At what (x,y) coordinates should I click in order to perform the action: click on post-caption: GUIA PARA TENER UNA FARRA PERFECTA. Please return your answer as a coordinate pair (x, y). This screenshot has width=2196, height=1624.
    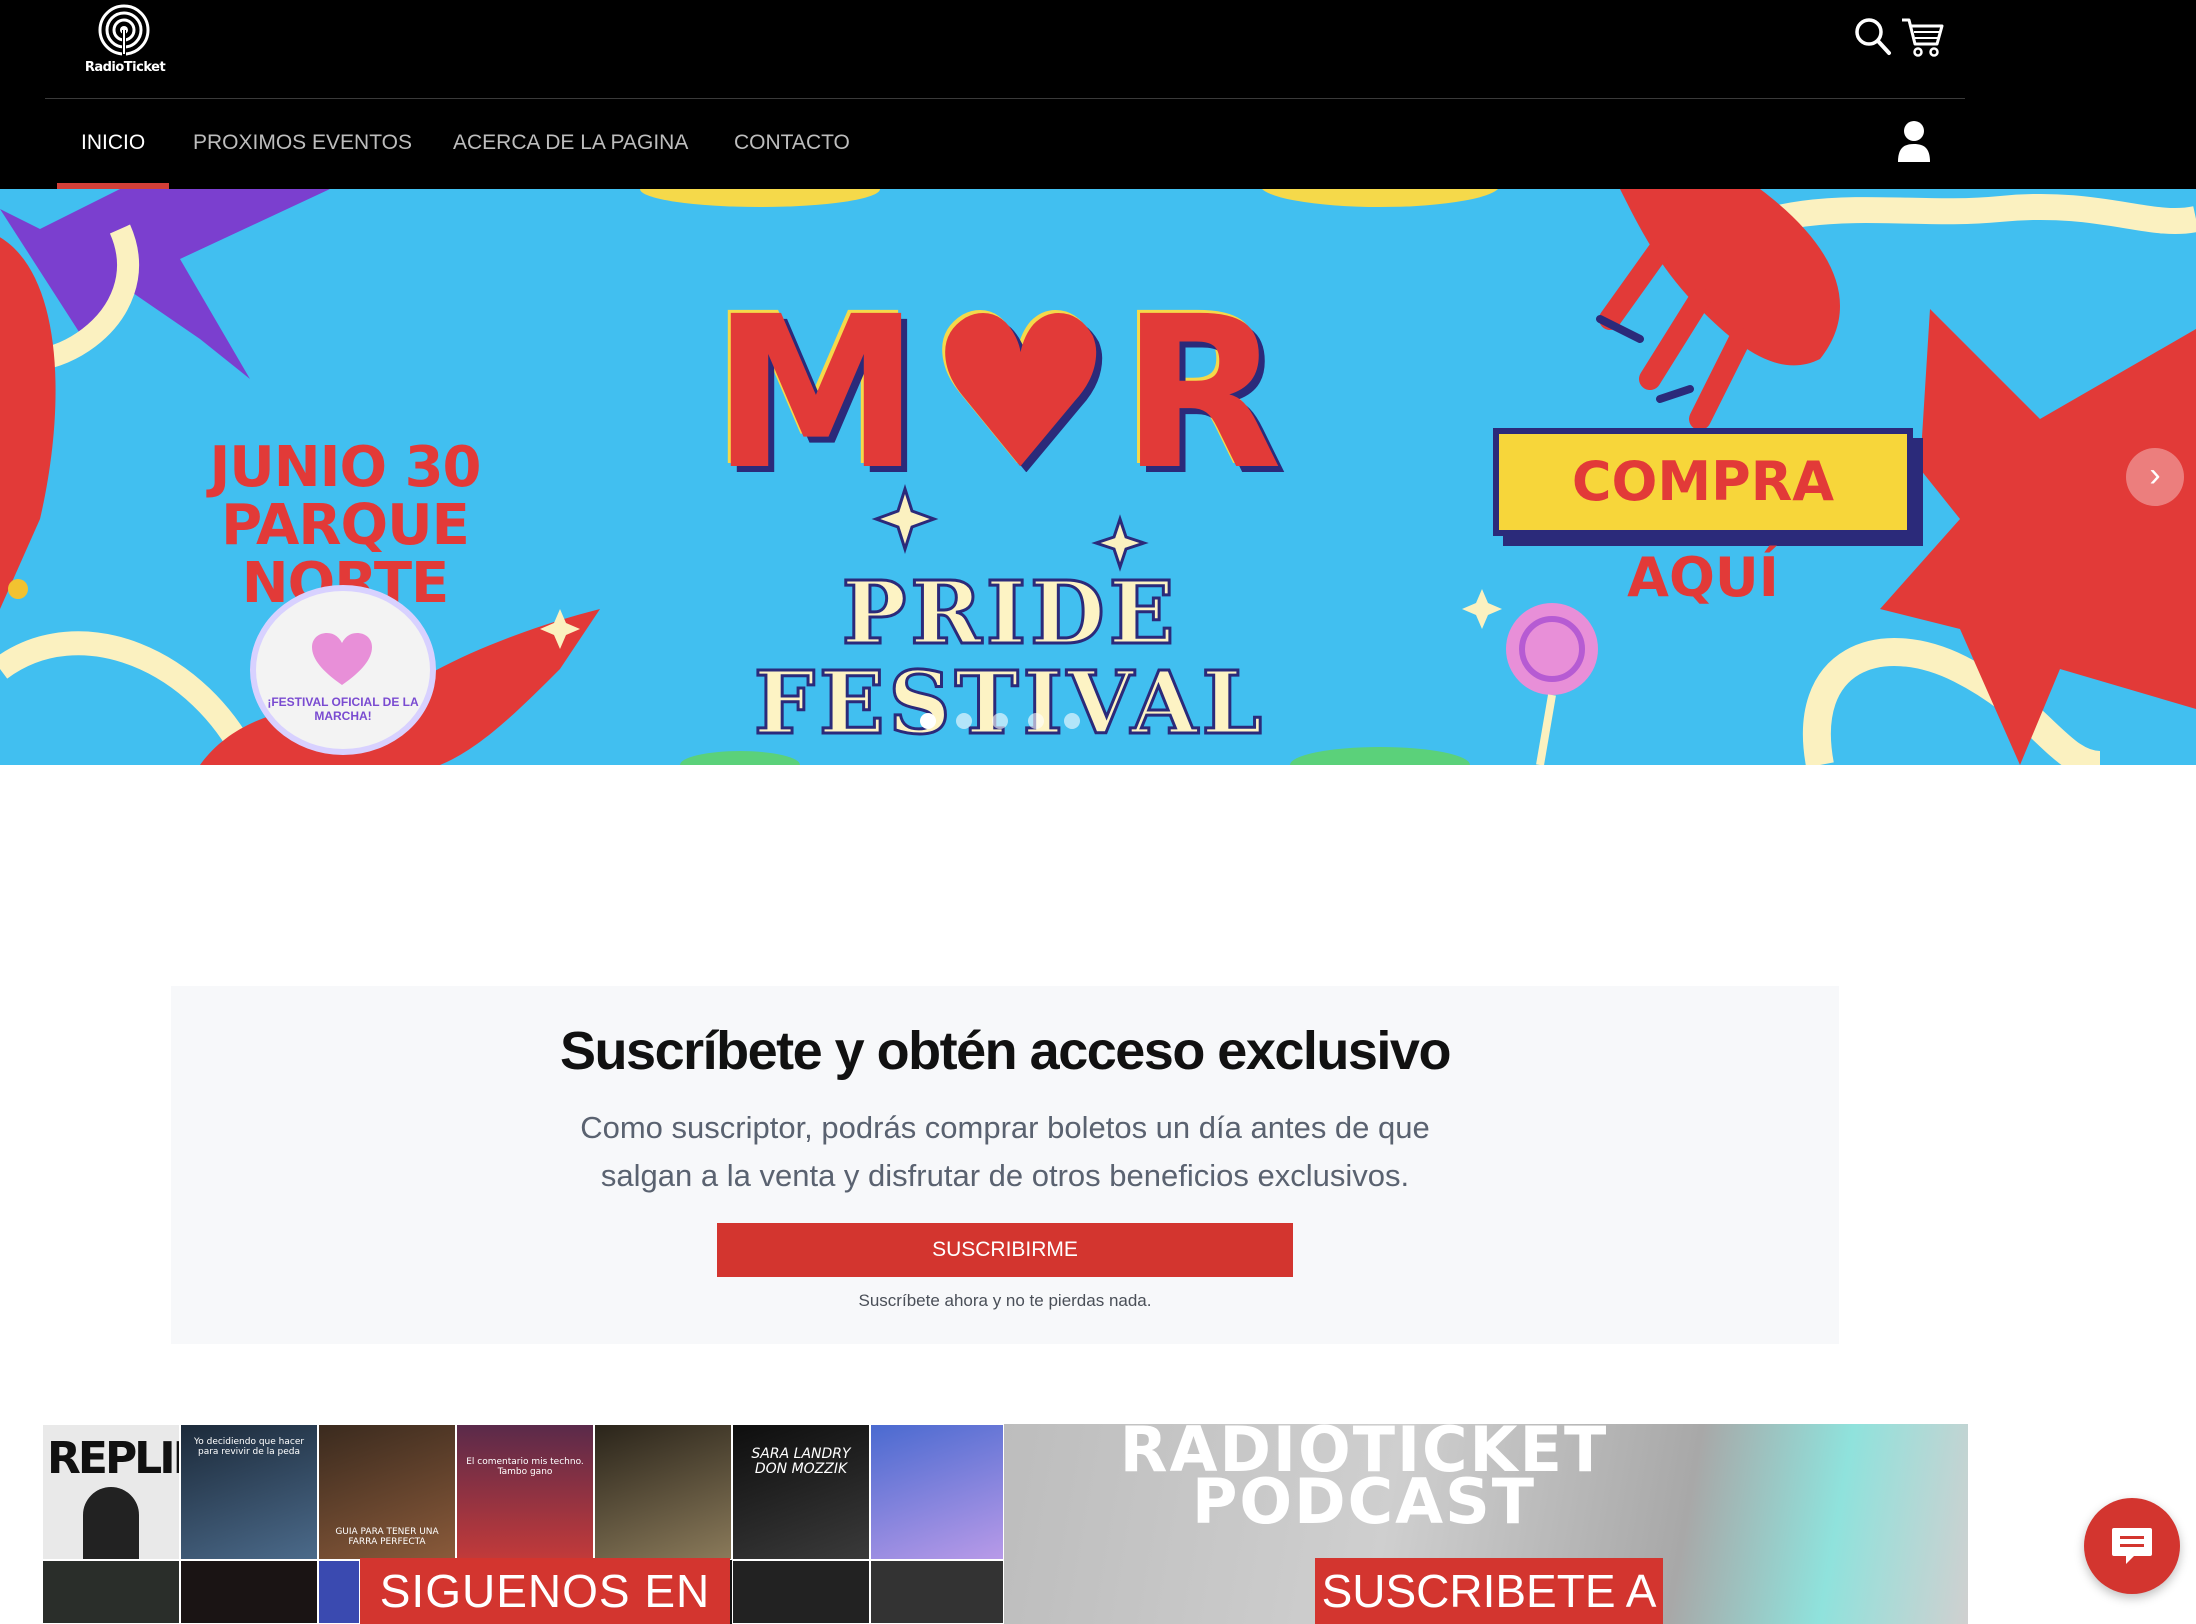
    Looking at the image, I should click on (387, 1537).